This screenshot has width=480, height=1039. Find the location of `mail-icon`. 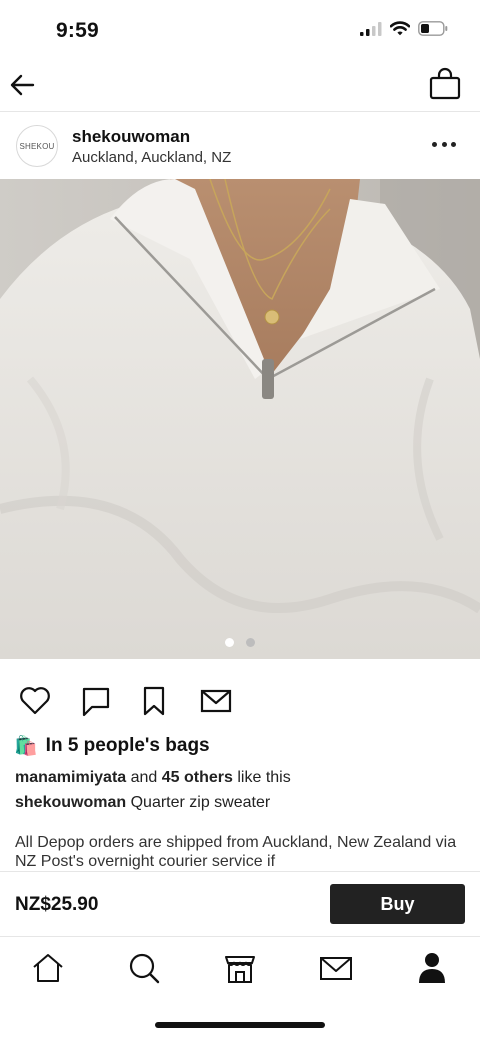

mail-icon is located at coordinates (216, 701).